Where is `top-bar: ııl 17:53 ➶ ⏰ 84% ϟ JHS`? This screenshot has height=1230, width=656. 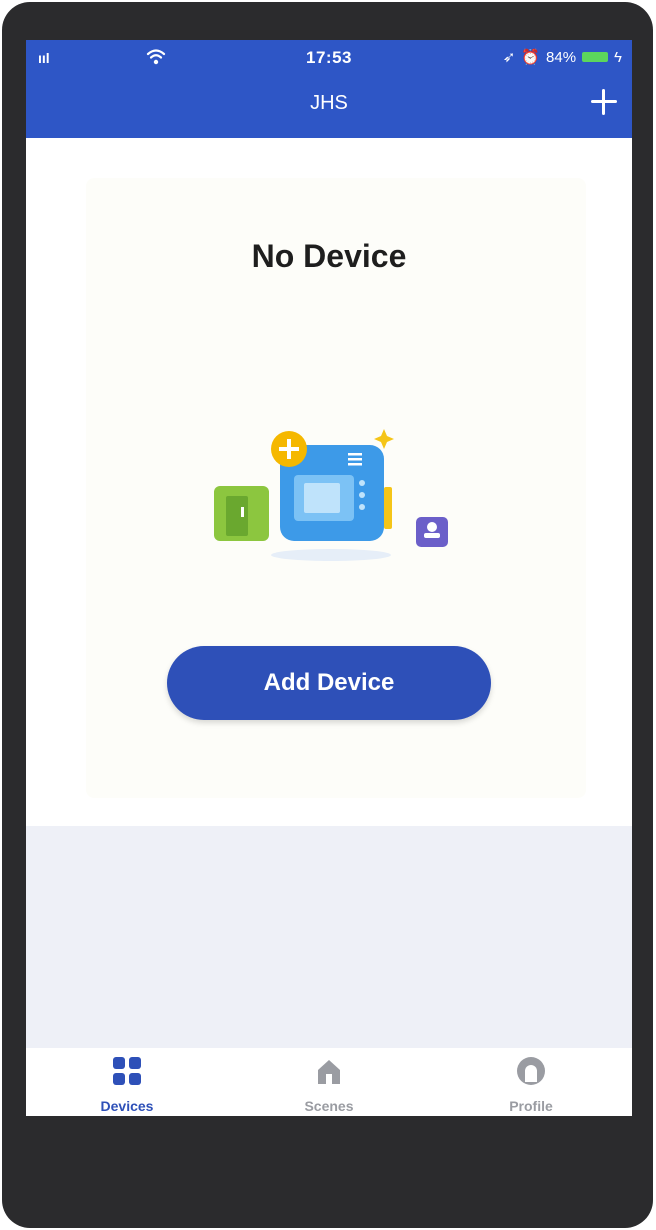
top-bar: ııl 17:53 ➶ ⏰ 84% ϟ JHS is located at coordinates (329, 89).